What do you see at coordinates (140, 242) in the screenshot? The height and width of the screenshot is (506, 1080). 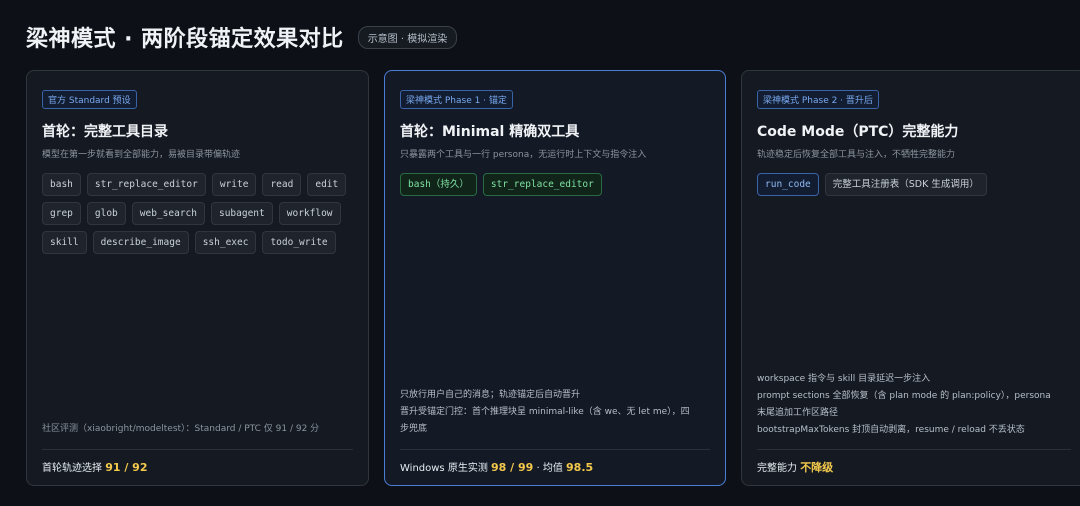 I see `tool-chip: describe_image` at bounding box center [140, 242].